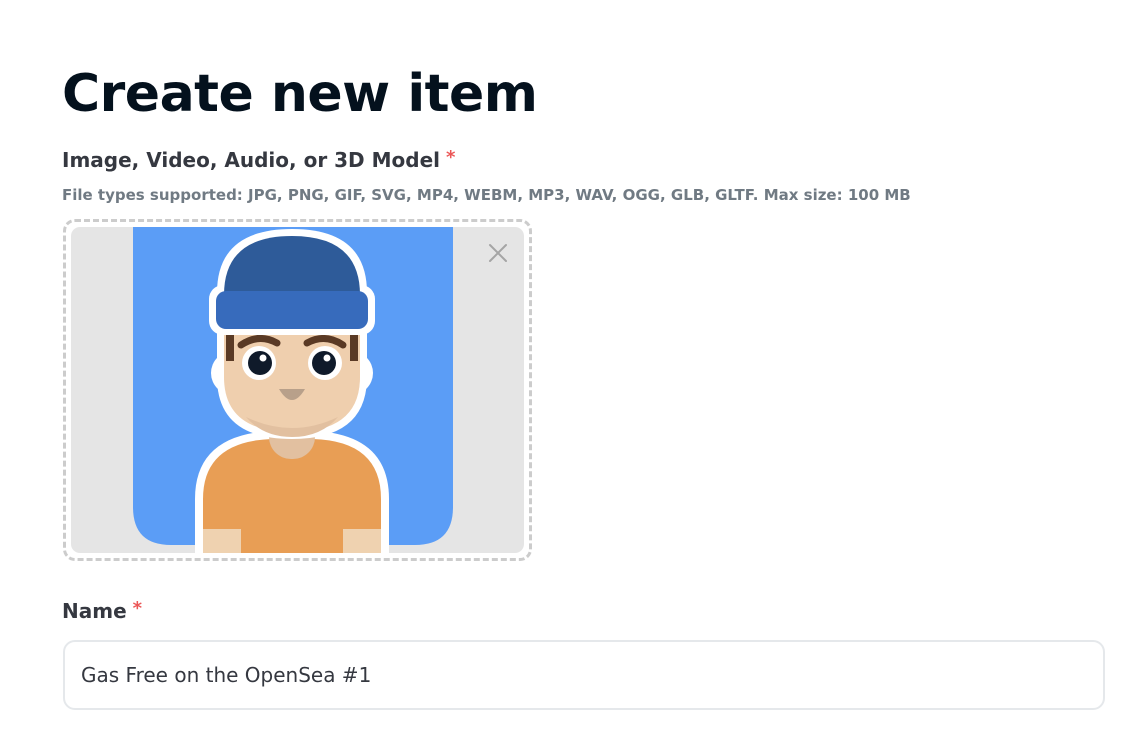 This screenshot has width=1142, height=738. I want to click on media-field-label: Image, Video, Audio, or 3D Model *, so click(258, 160).